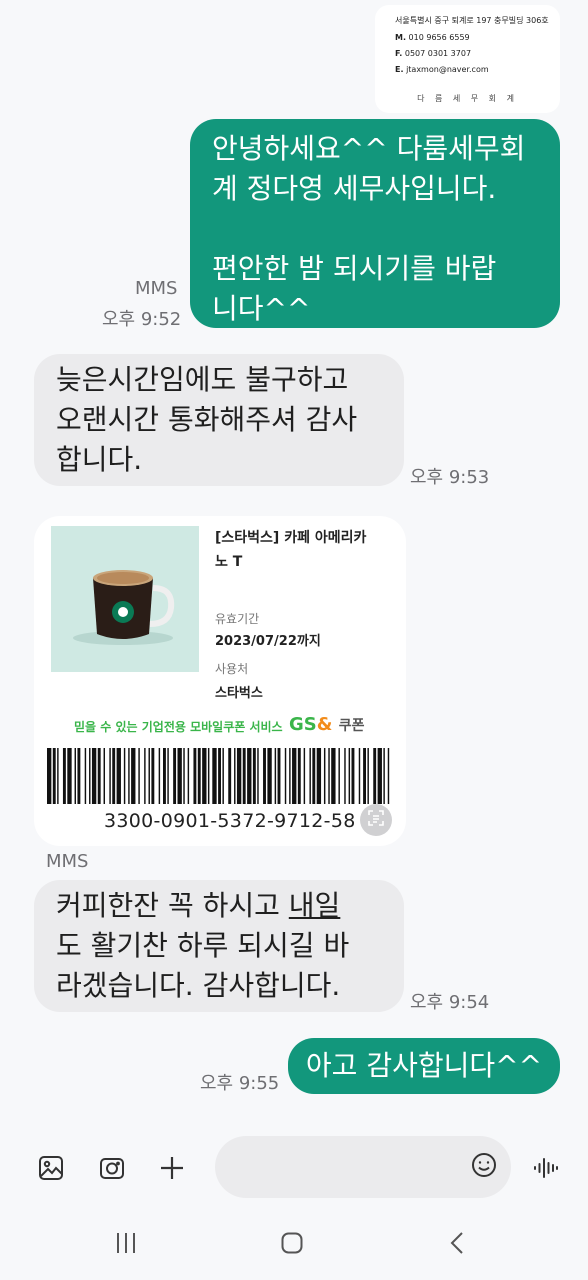 The height and width of the screenshot is (1280, 588). What do you see at coordinates (354, 268) in the screenshot?
I see `message-text: 편안한 밤 되시기를 바랍` at bounding box center [354, 268].